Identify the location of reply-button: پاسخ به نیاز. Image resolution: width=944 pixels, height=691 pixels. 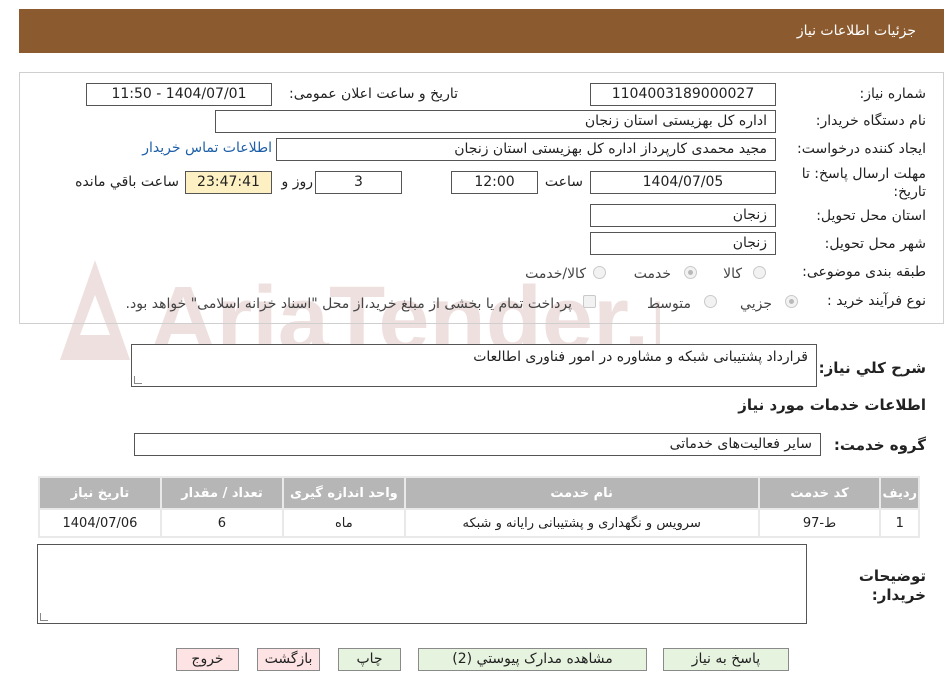
(726, 659).